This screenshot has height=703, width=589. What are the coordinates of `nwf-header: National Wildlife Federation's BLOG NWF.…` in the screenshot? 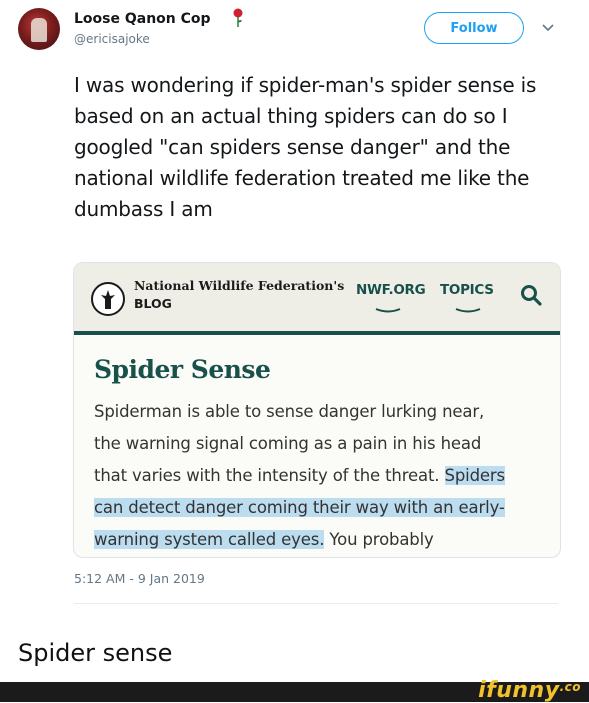 It's located at (317, 297).